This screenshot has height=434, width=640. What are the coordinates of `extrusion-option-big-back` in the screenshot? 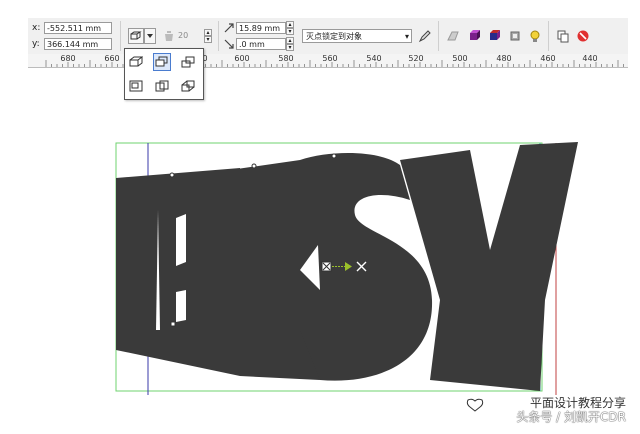 It's located at (136, 86).